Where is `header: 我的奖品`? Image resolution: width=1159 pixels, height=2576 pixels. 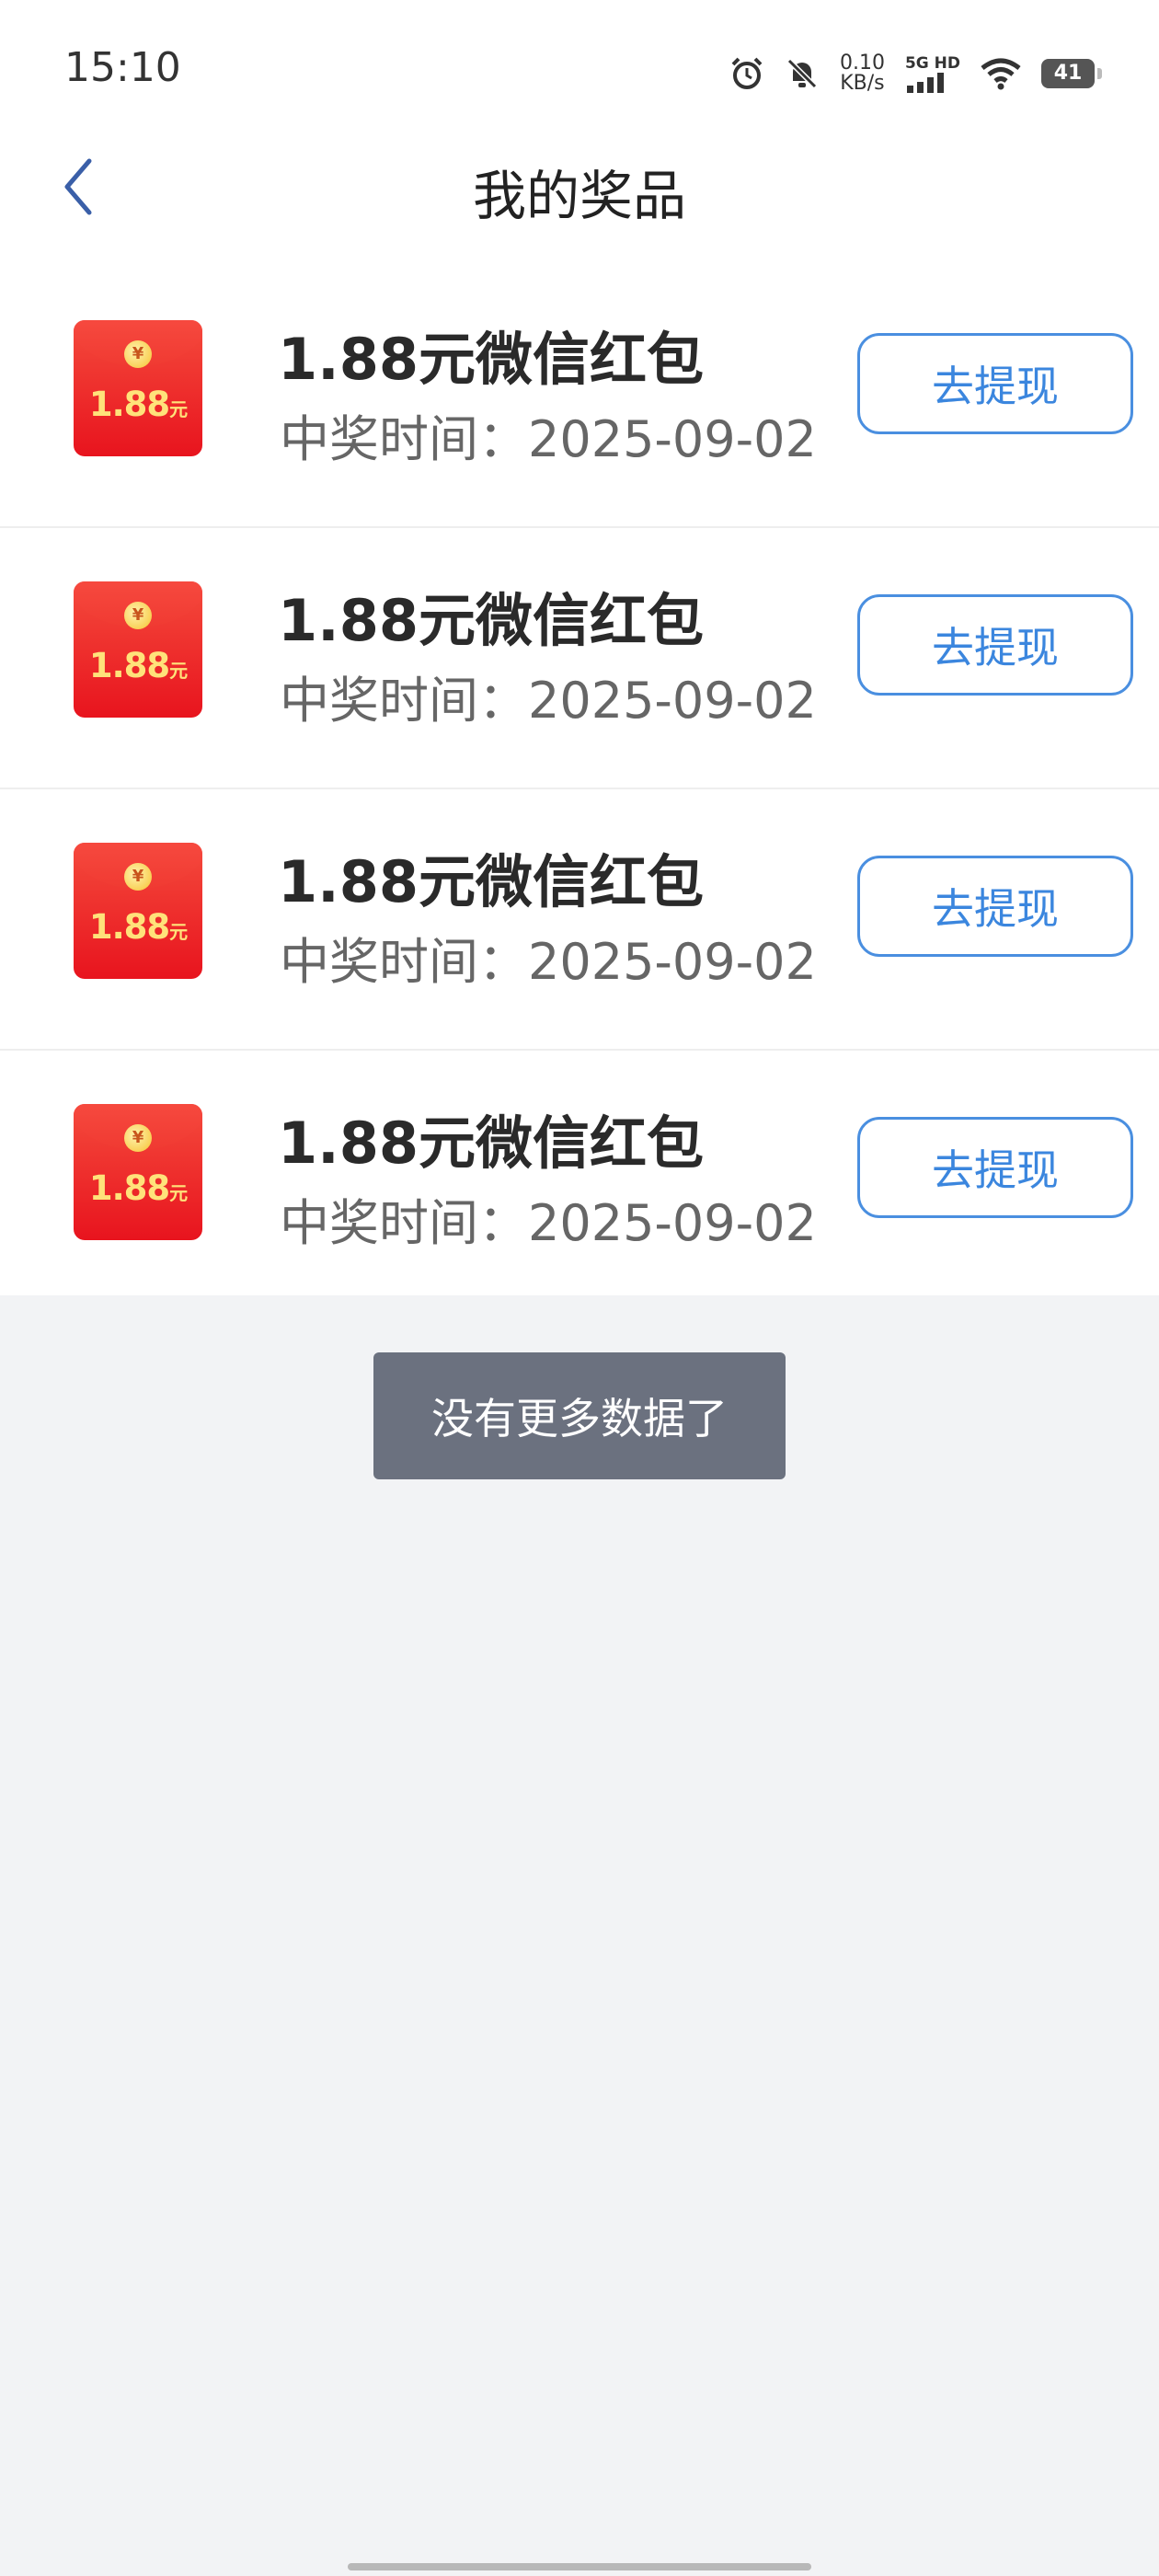 header: 我的奖品 is located at coordinates (579, 188).